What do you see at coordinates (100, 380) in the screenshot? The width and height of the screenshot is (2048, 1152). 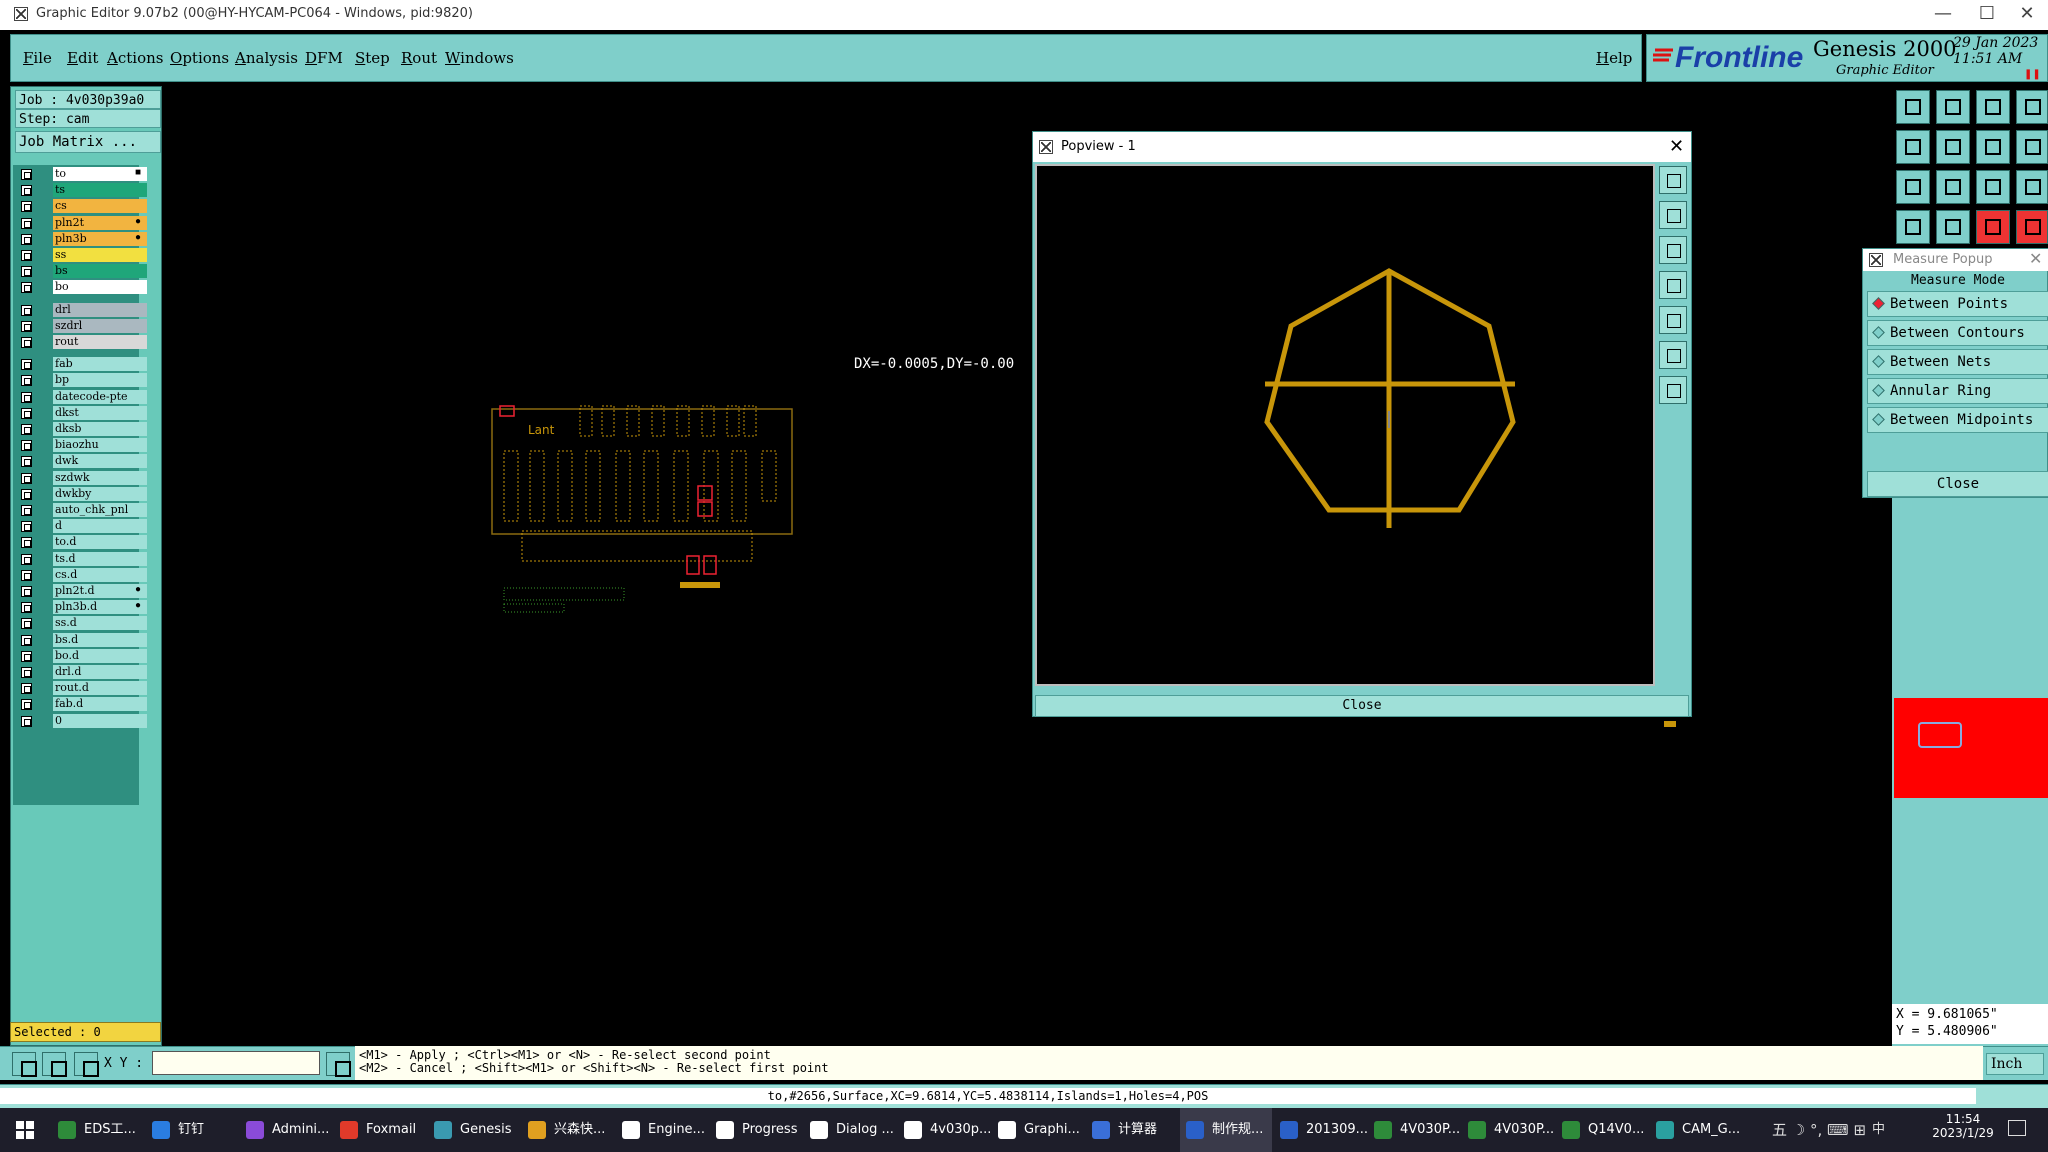 I see `layer-name: bp` at bounding box center [100, 380].